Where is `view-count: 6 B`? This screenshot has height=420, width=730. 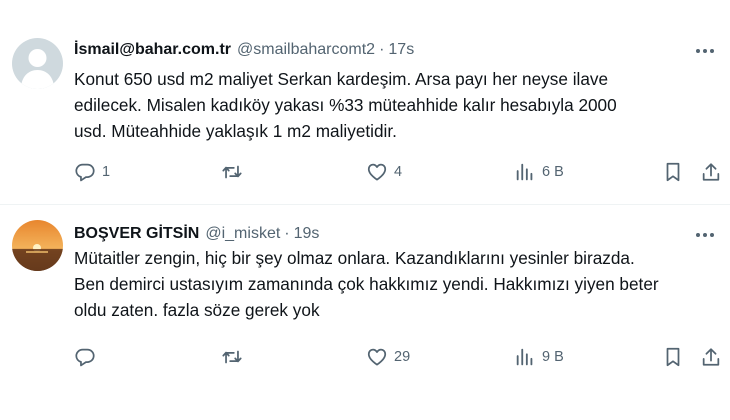 view-count: 6 B is located at coordinates (553, 172).